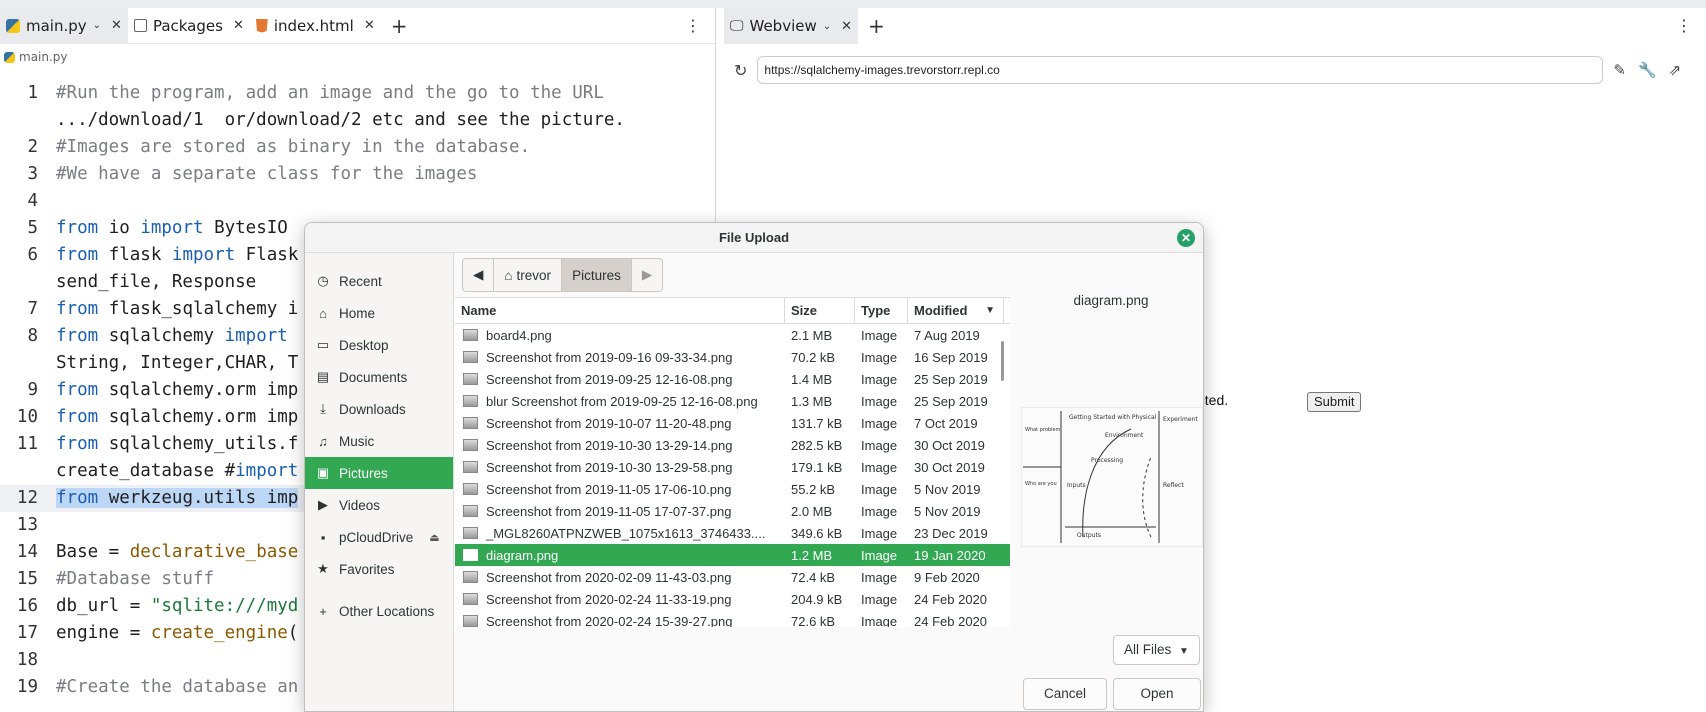  I want to click on place-documents: ▤ Documents, so click(379, 377).